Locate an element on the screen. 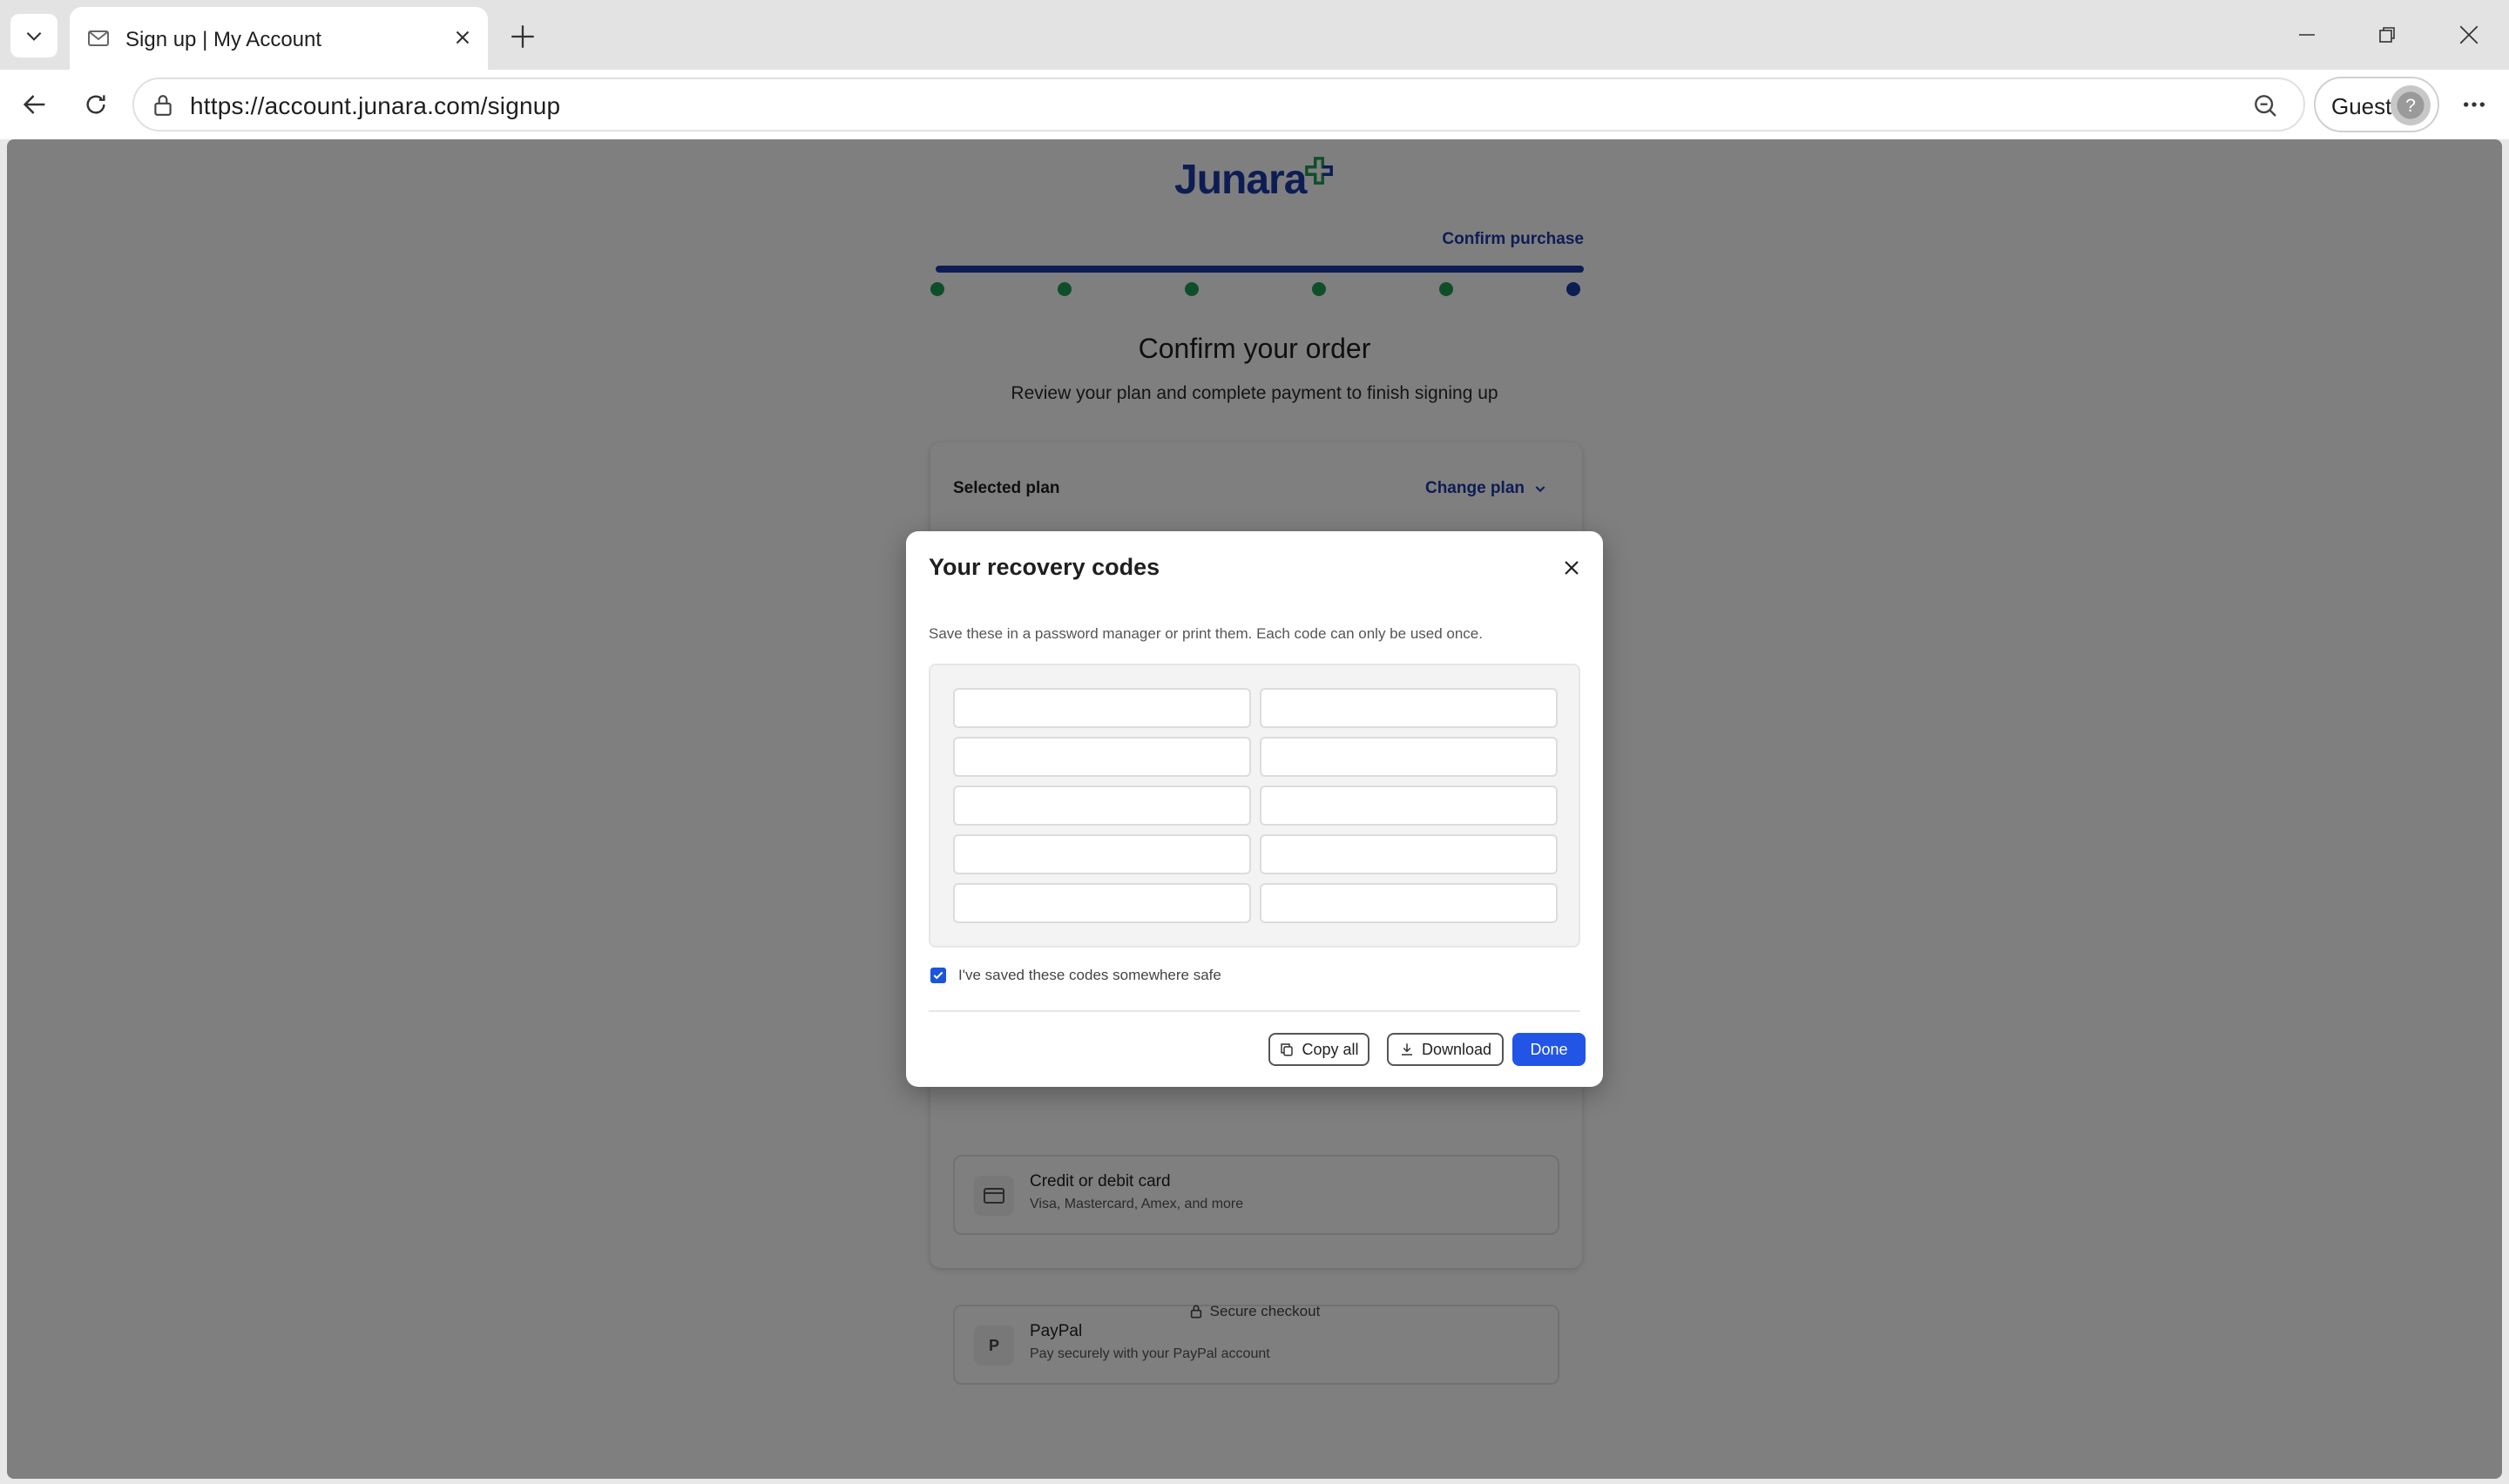 The image size is (2509, 1484). copy-all-button: Copy all is located at coordinates (1318, 1049).